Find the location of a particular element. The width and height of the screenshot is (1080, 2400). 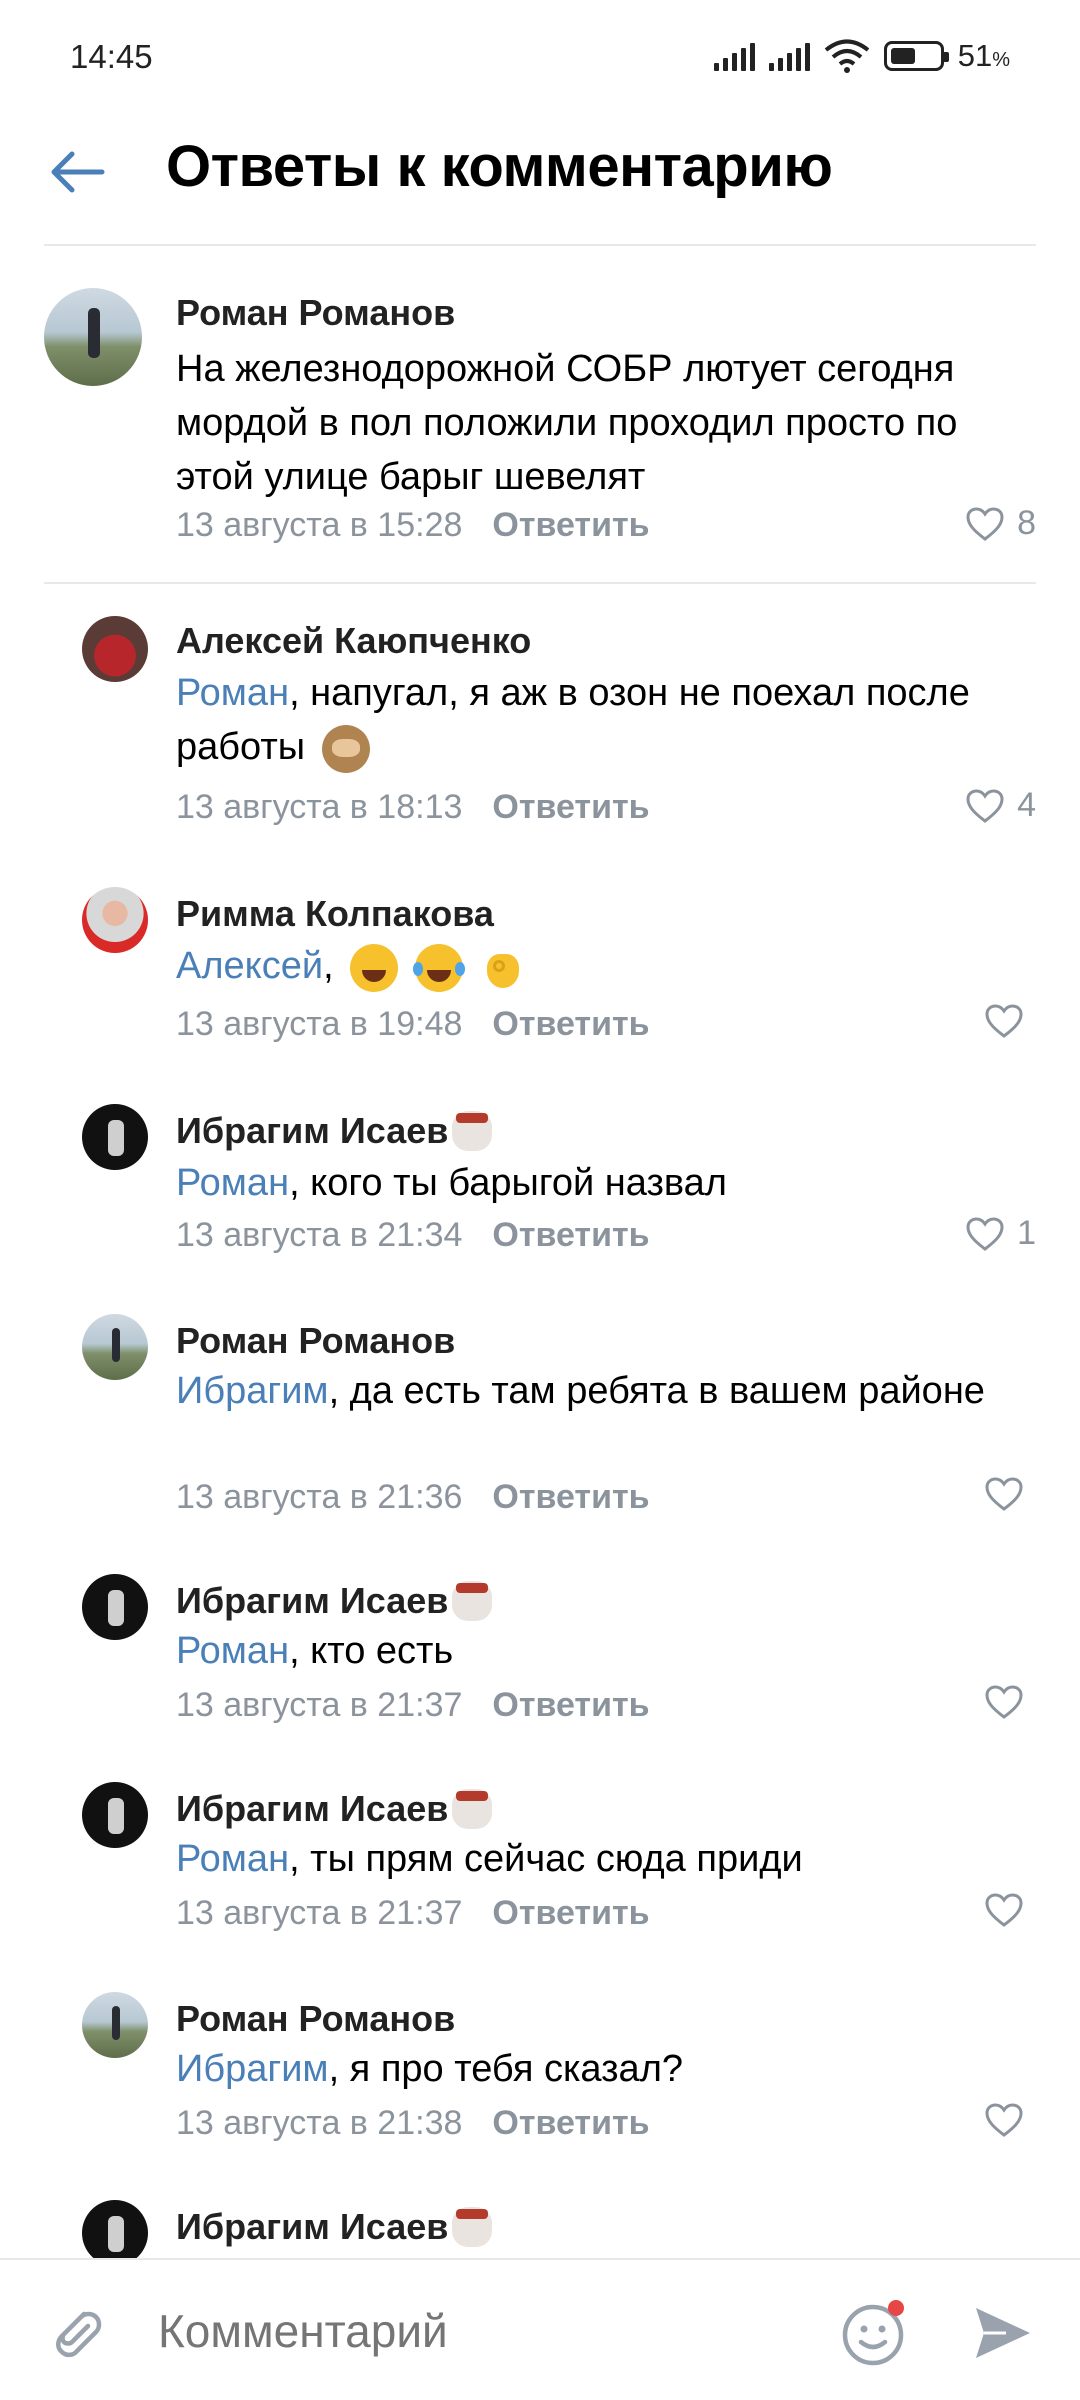

comment-author: Римма Колпакова is located at coordinates (335, 914).